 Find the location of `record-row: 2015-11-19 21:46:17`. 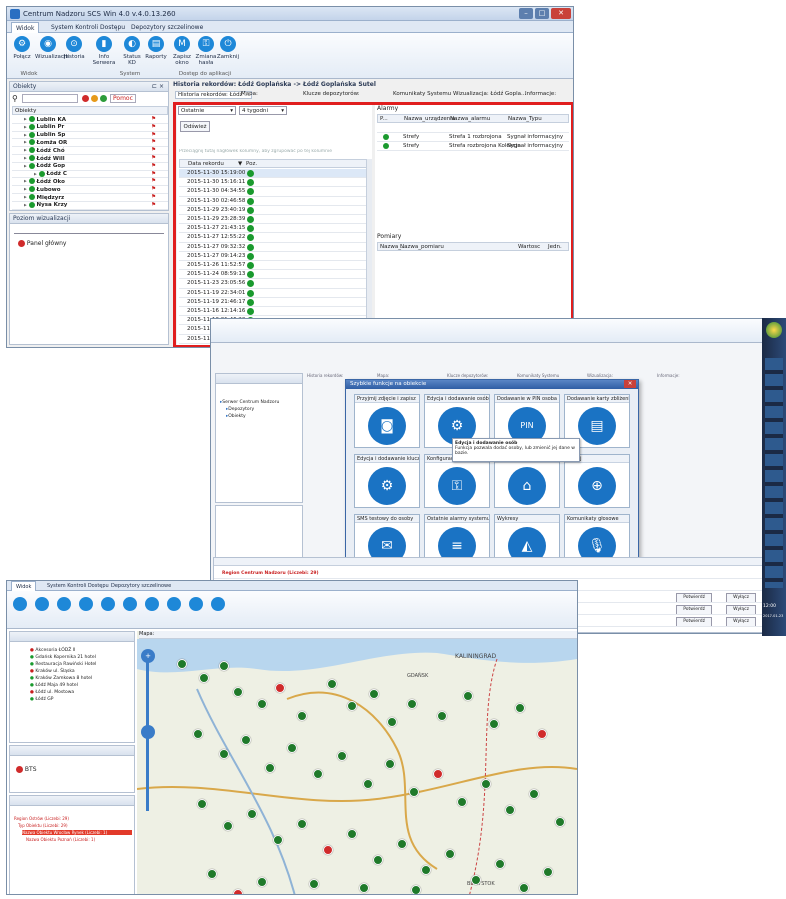

record-row: 2015-11-19 21:46:17 is located at coordinates (274, 302).